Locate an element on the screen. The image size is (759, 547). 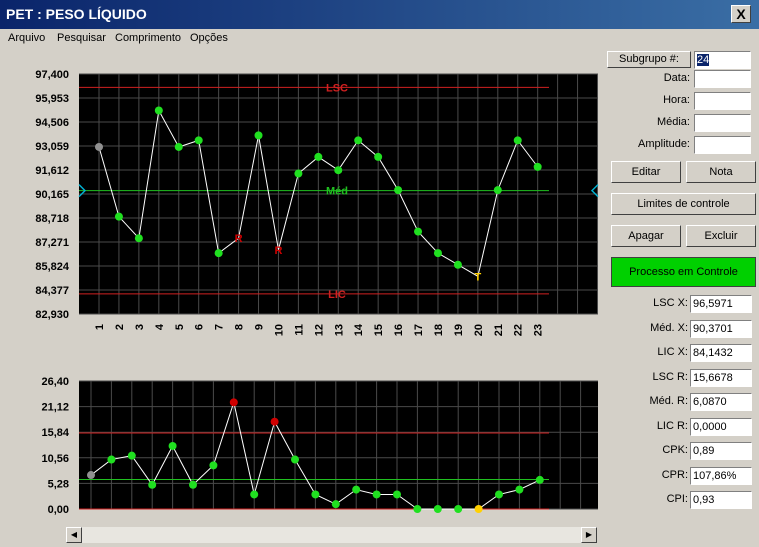
stat-value: 96,5971 is located at coordinates (721, 304).